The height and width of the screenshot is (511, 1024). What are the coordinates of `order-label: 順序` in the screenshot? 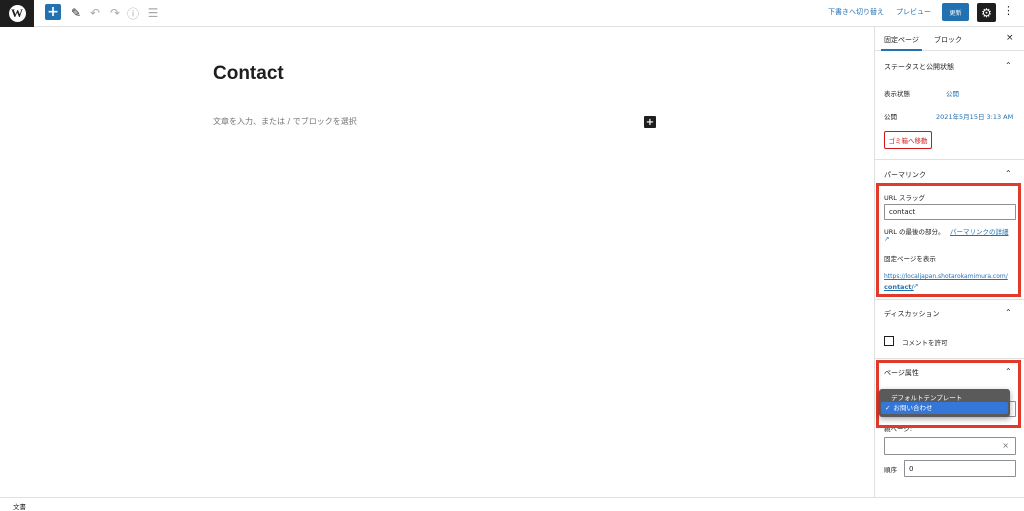 It's located at (890, 470).